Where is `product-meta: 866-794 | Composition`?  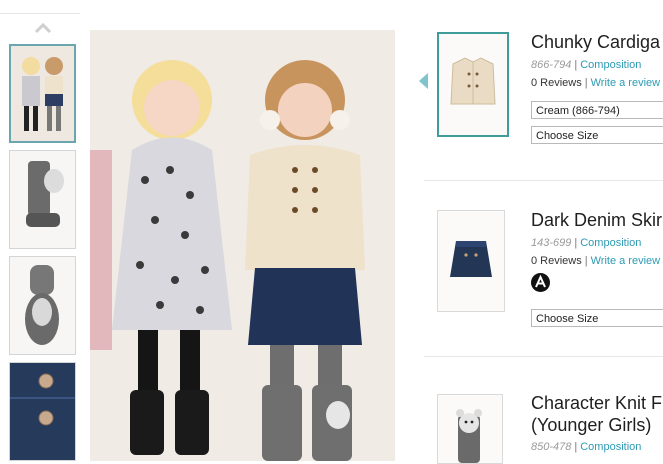
product-meta: 866-794 | Composition is located at coordinates (586, 65).